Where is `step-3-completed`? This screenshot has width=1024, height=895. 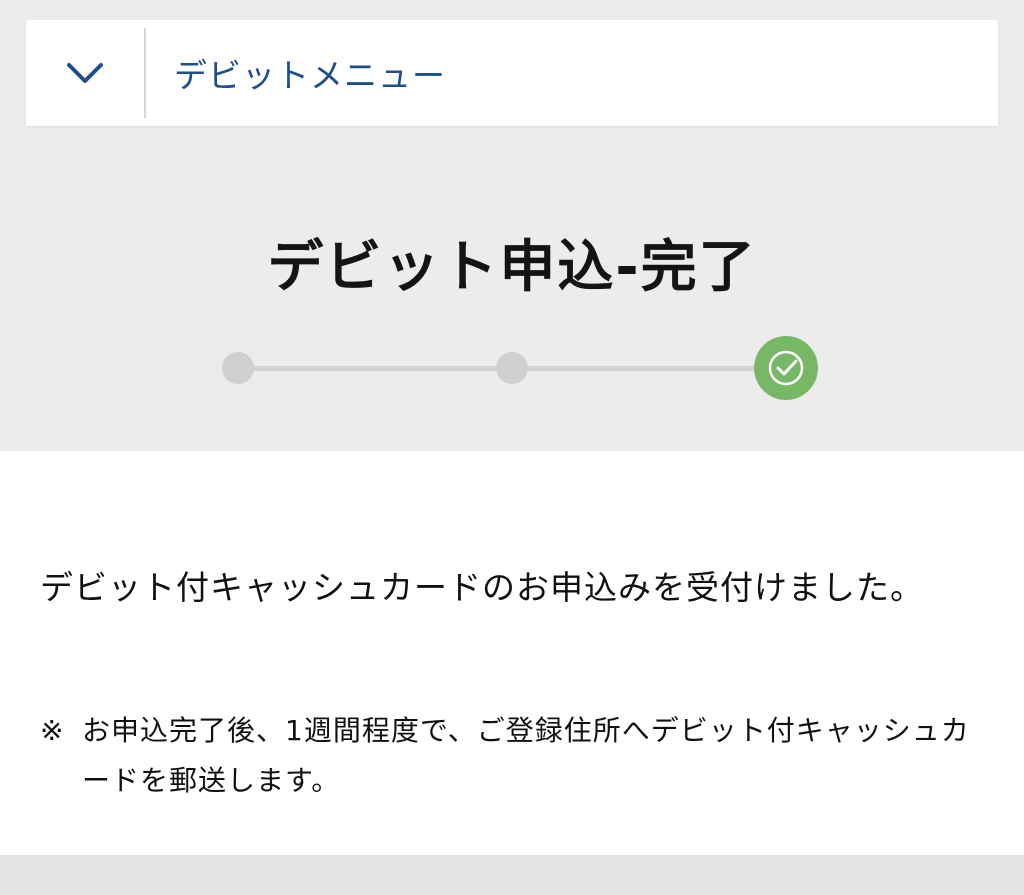 step-3-completed is located at coordinates (786, 368).